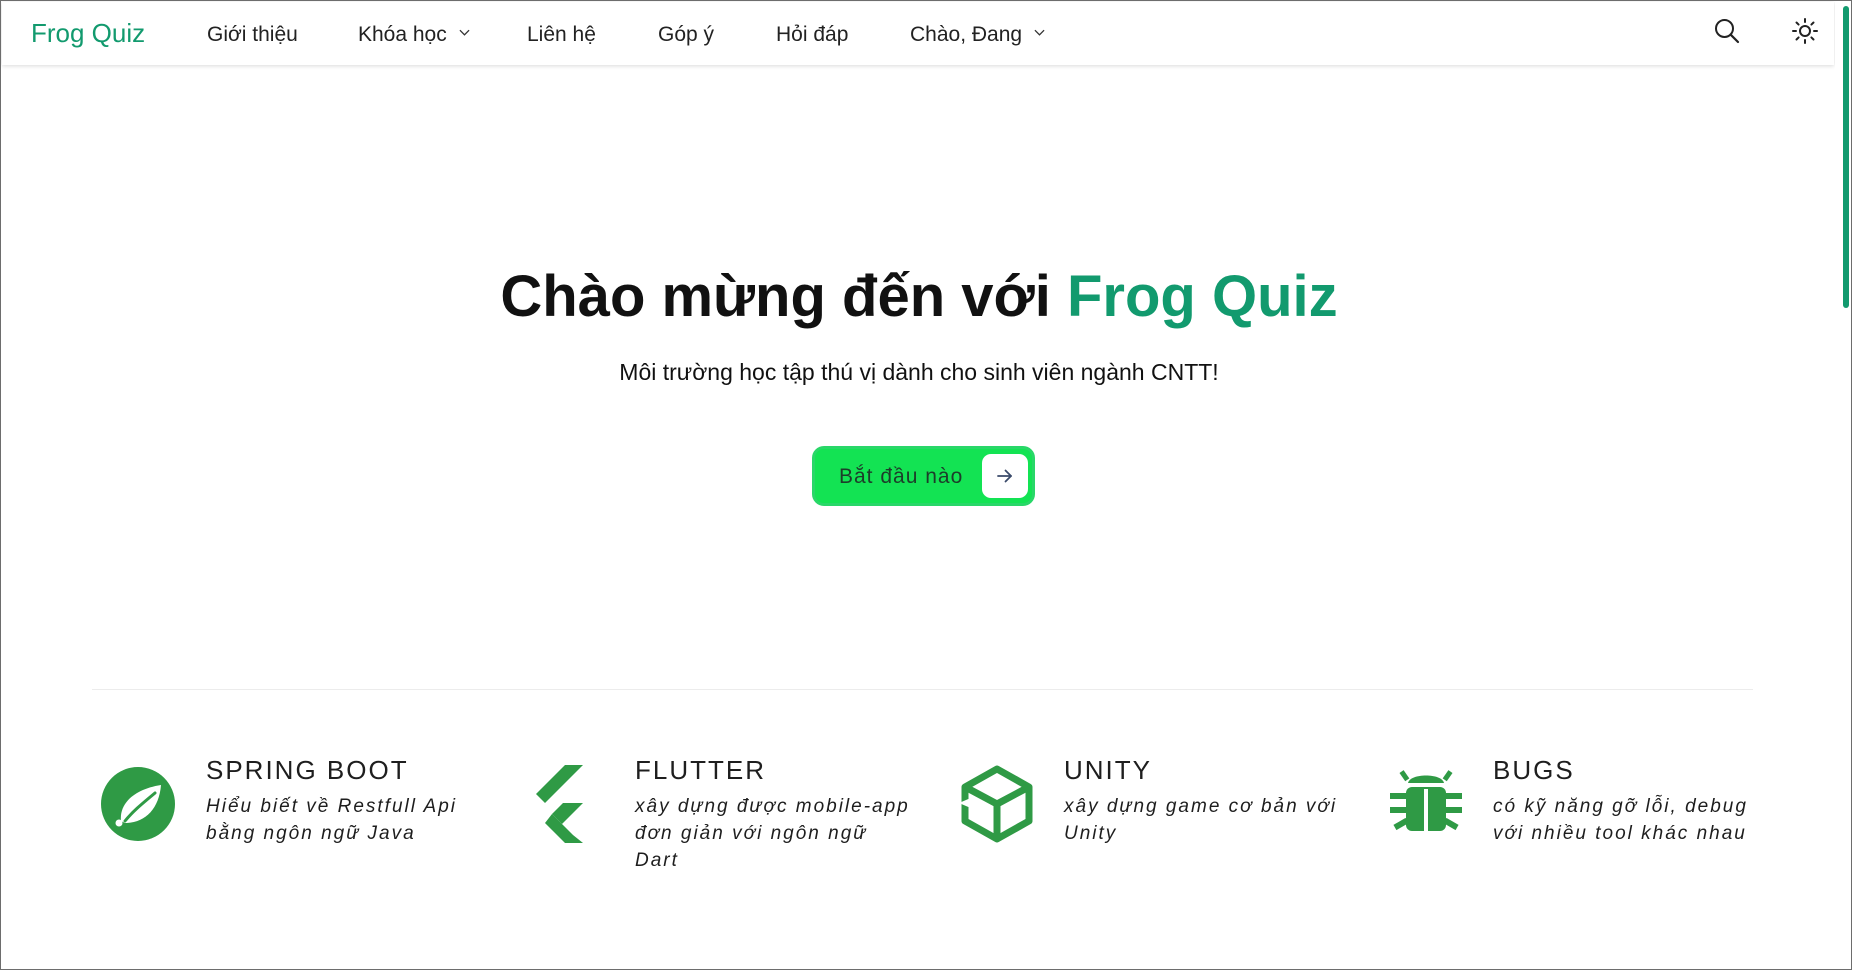 This screenshot has width=1852, height=970. I want to click on feature-title: SPRING BOOT, so click(307, 770).